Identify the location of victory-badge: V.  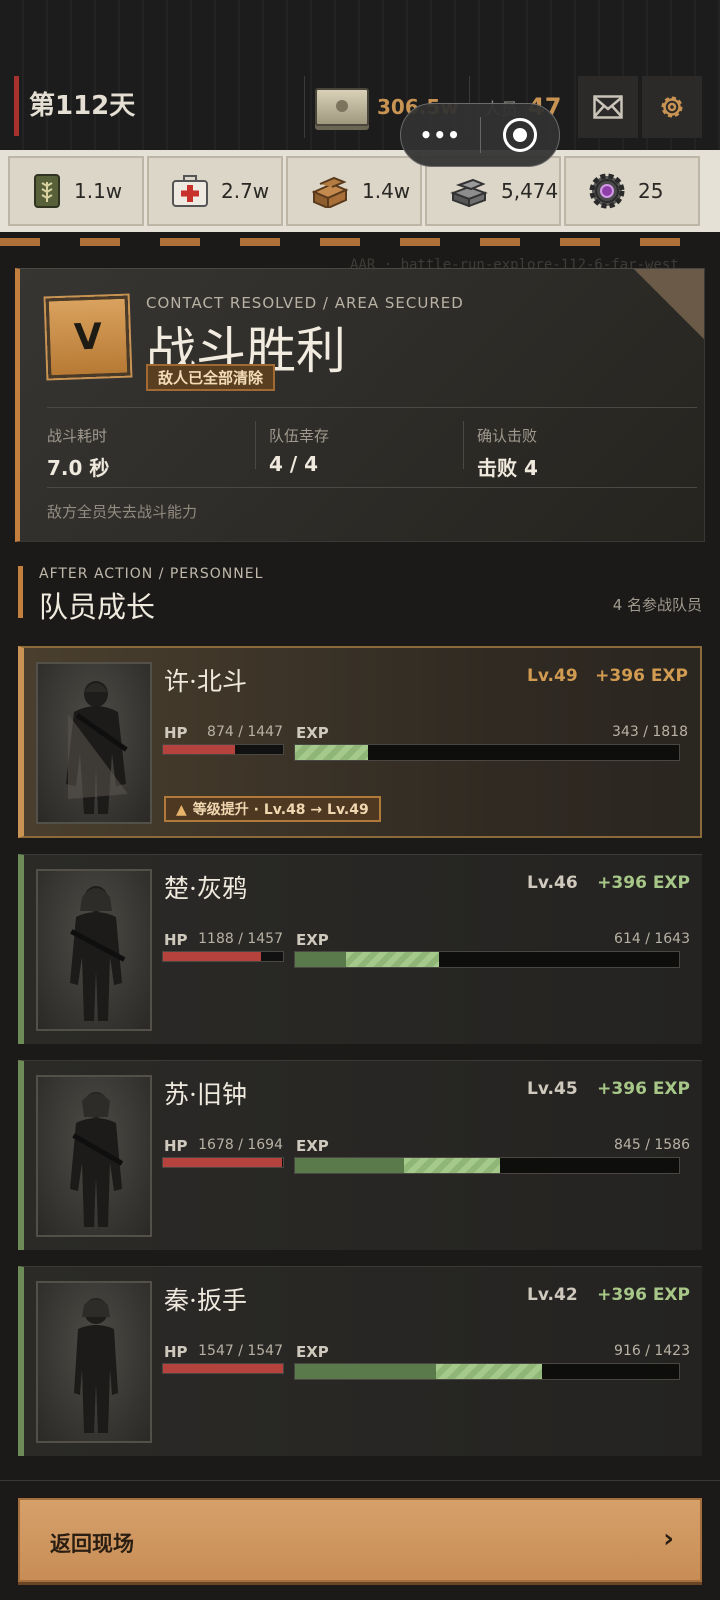
(88, 337).